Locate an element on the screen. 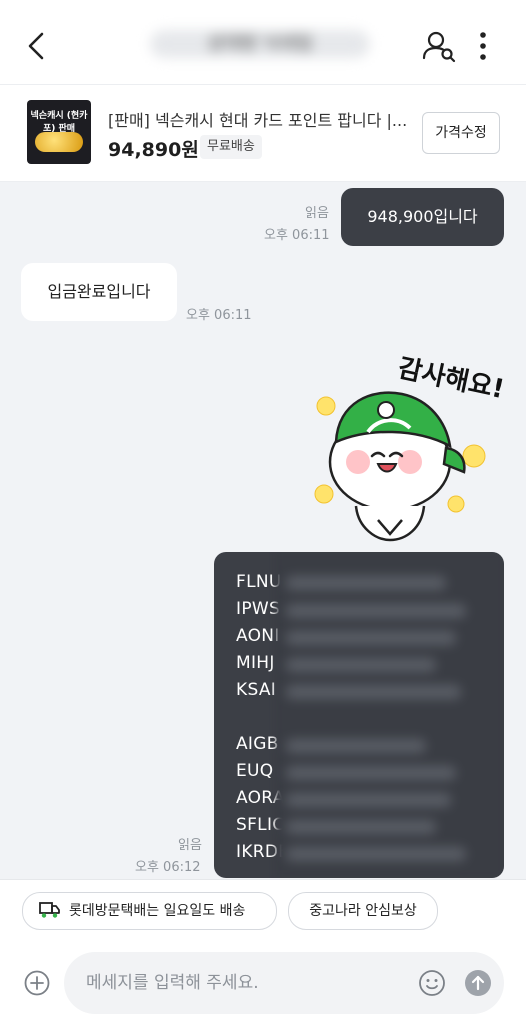 This screenshot has height=1025, width=526. outgoing-message: 948,900입니다 is located at coordinates (422, 217).